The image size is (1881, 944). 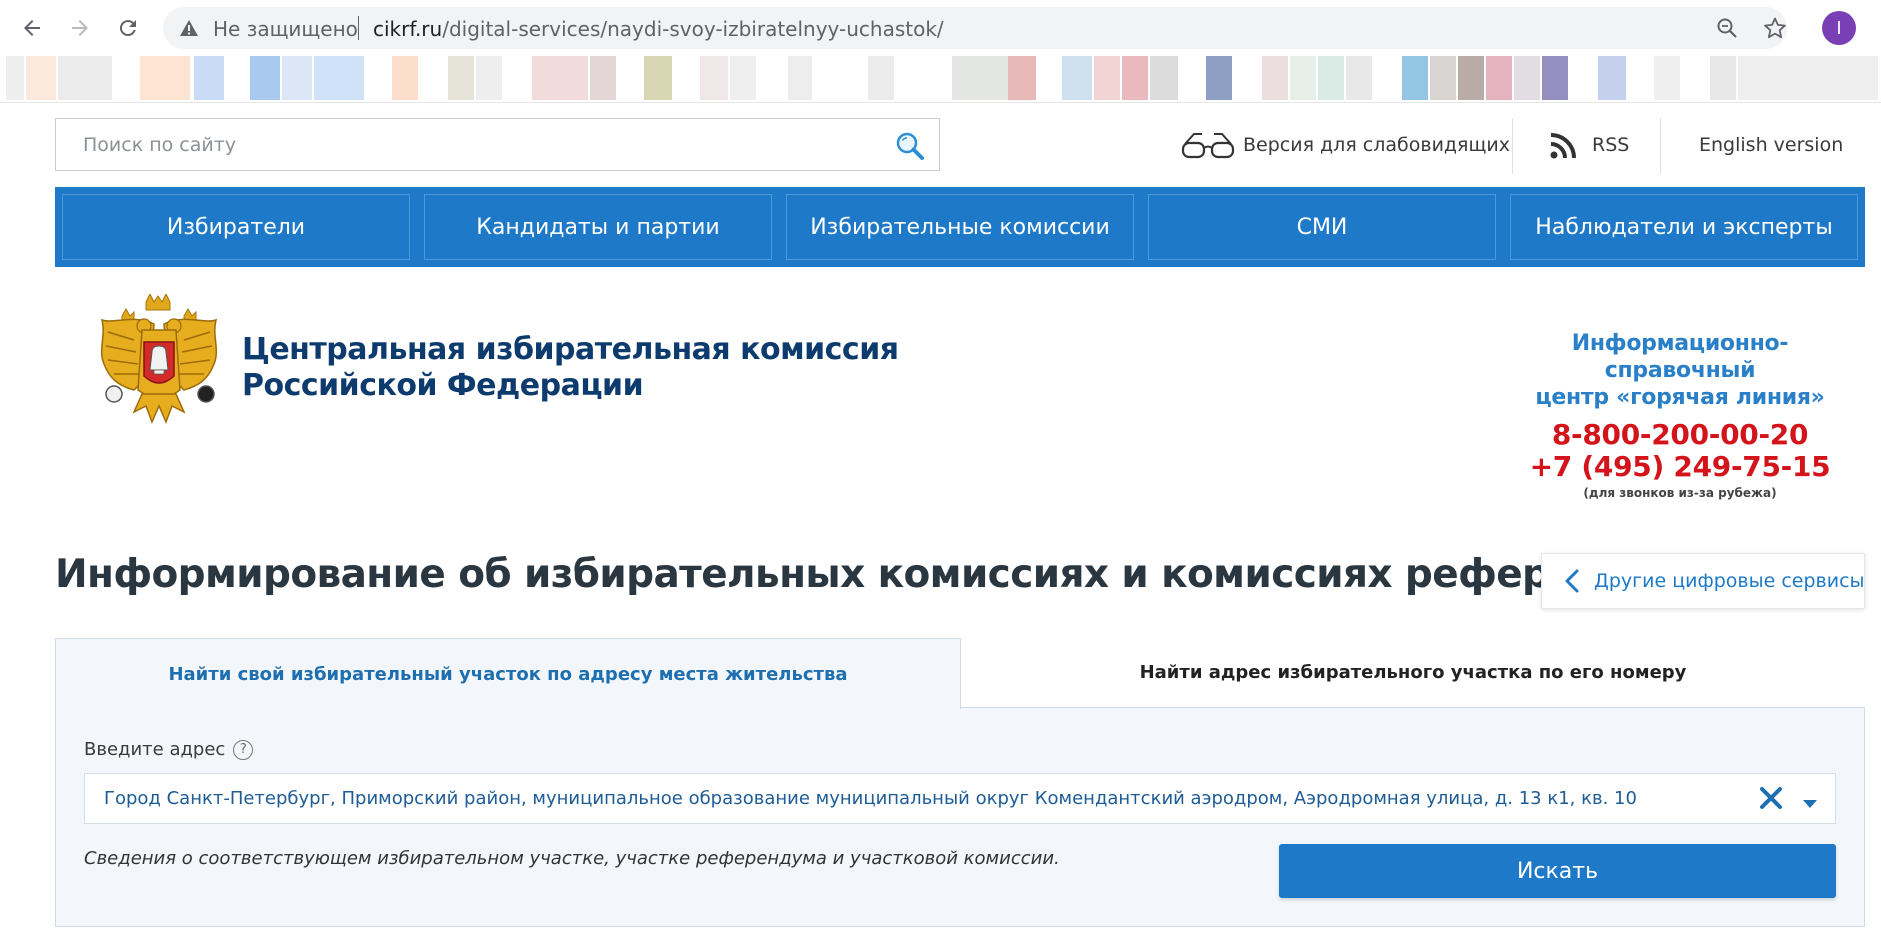 What do you see at coordinates (940, 78) in the screenshot?
I see `bookmarks-bar` at bounding box center [940, 78].